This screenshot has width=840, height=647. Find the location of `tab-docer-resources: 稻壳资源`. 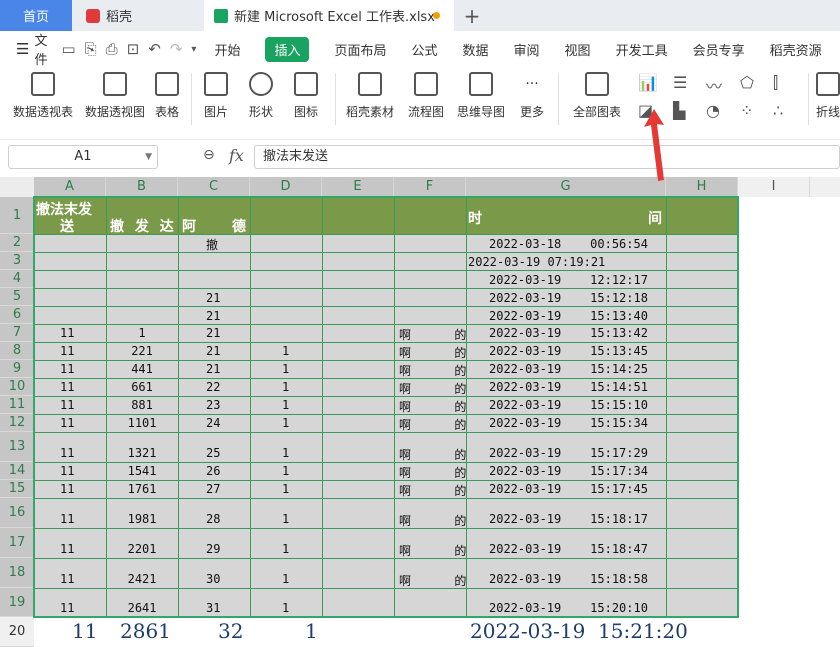

tab-docer-resources: 稻壳资源 is located at coordinates (796, 49).